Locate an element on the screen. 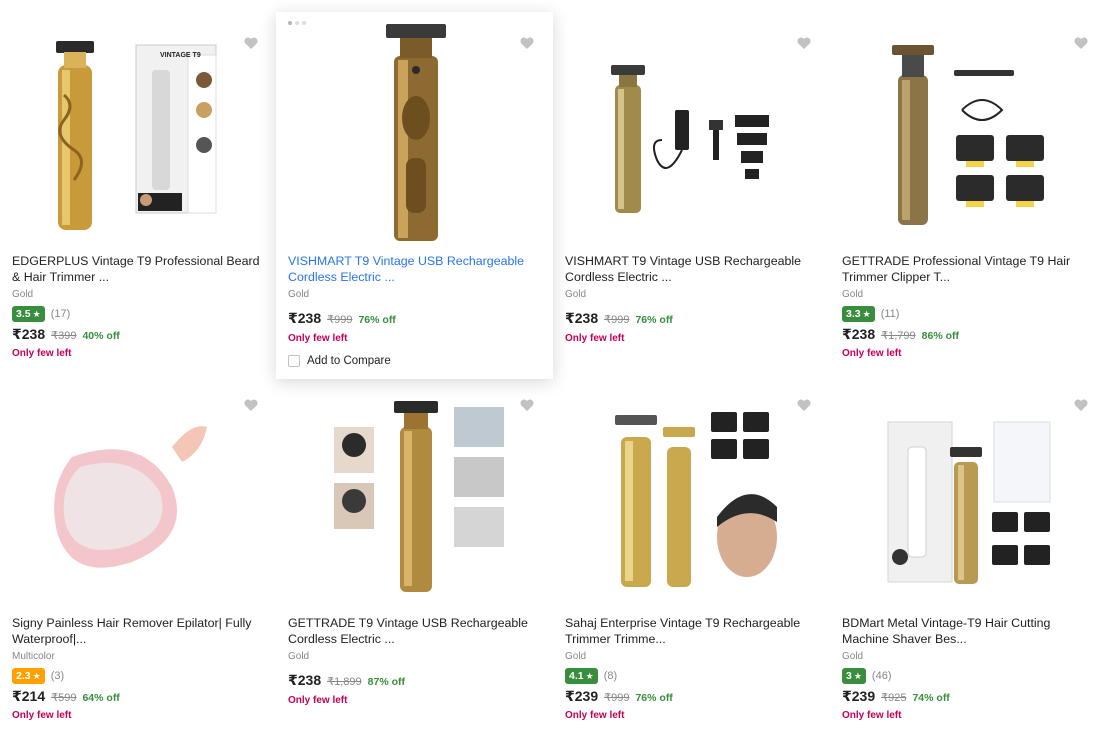 The height and width of the screenshot is (730, 1108). rating-count: (17) is located at coordinates (60, 314).